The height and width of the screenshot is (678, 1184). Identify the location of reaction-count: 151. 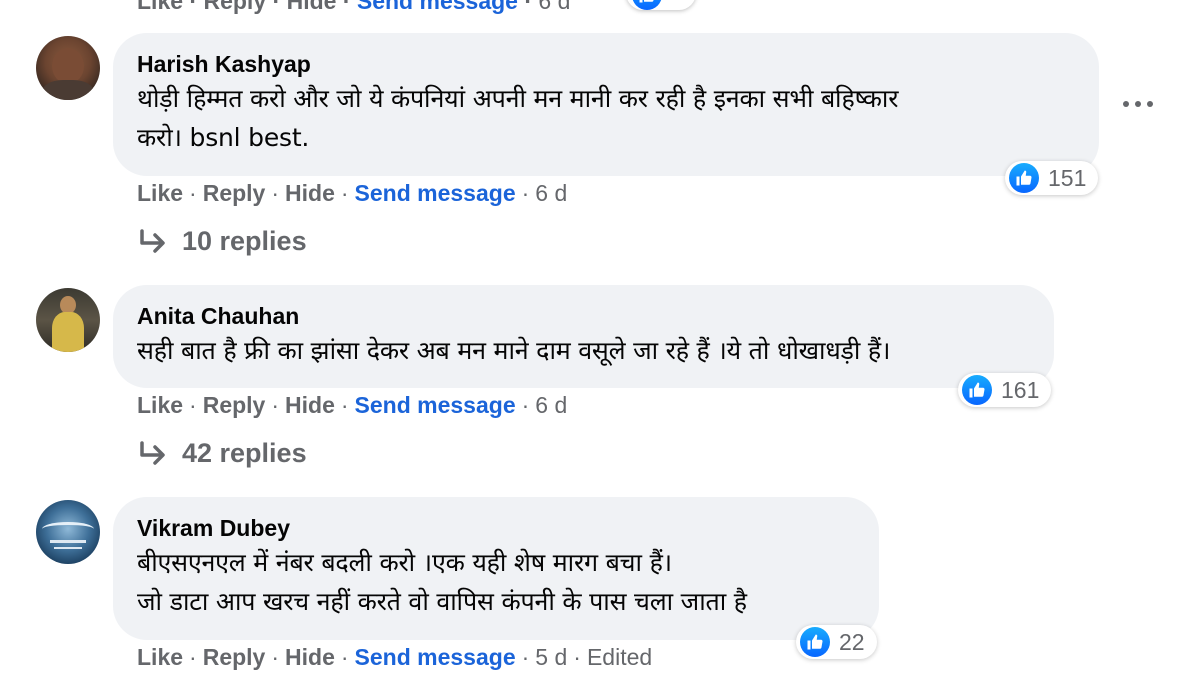
(1067, 177).